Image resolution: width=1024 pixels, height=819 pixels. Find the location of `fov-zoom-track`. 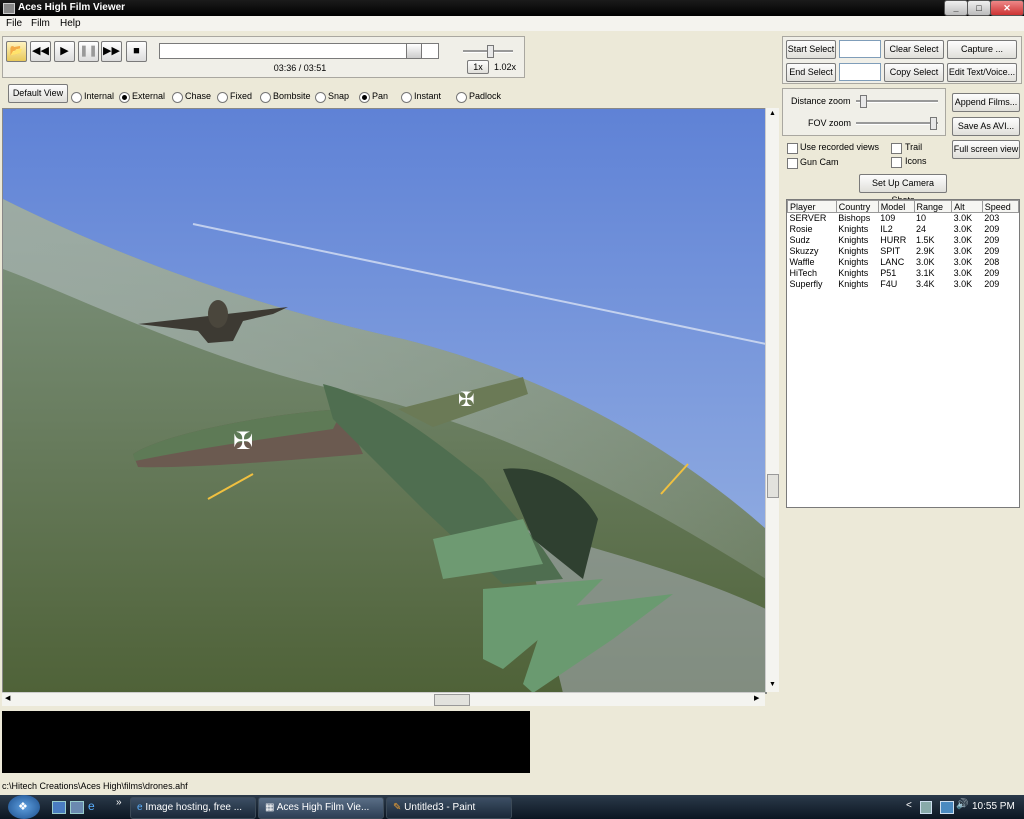

fov-zoom-track is located at coordinates (897, 123).